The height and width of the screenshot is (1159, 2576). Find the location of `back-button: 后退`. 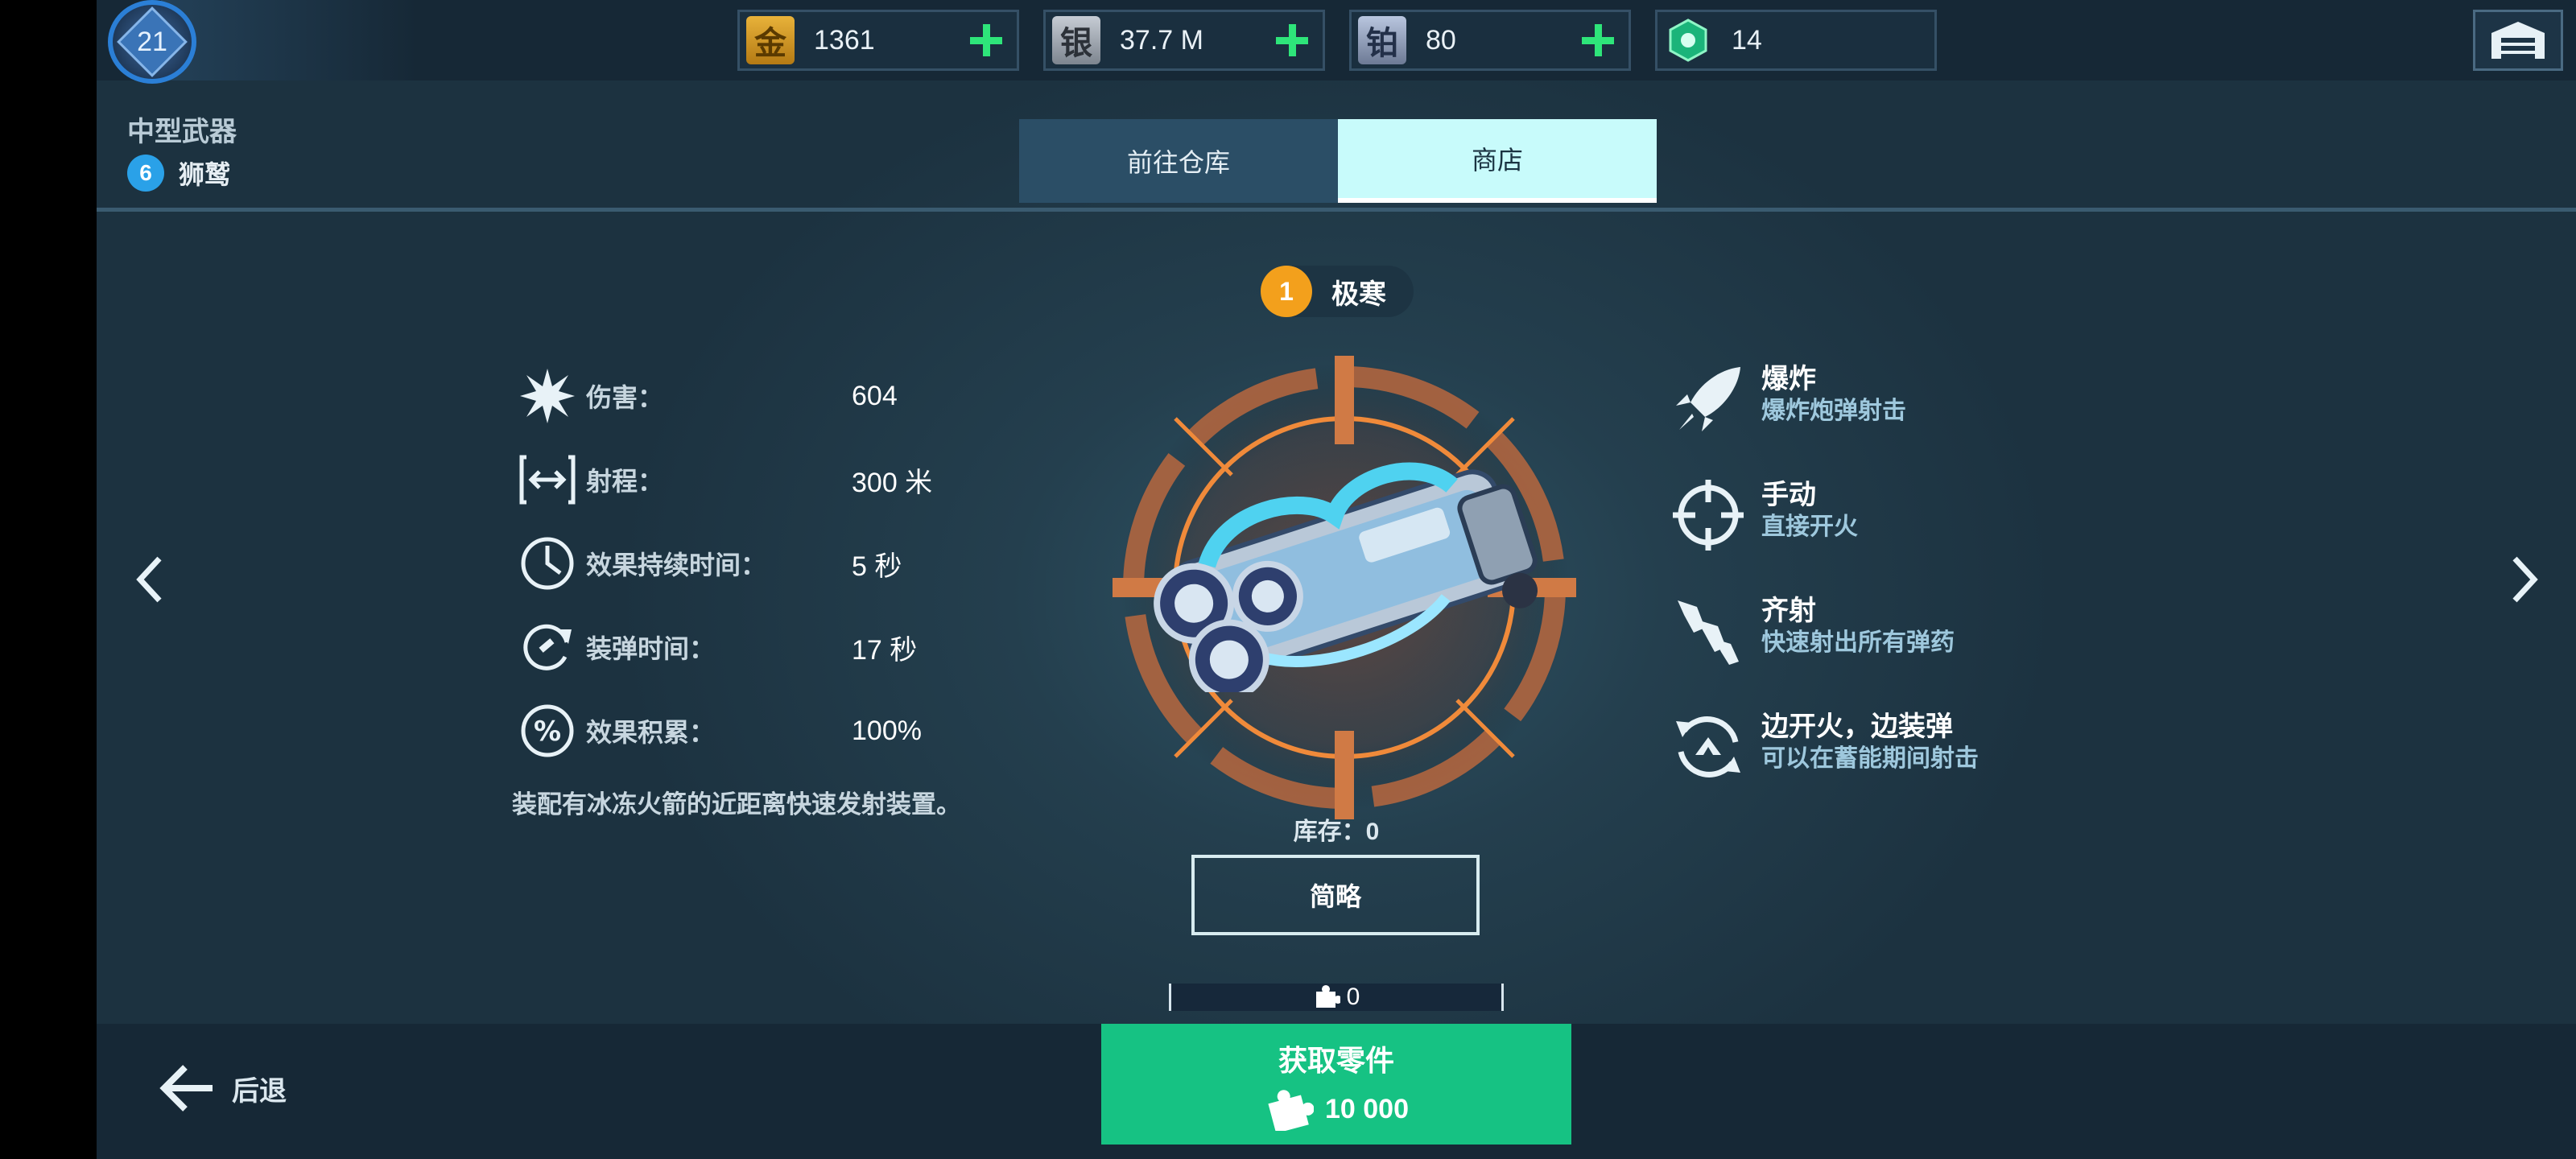

back-button: 后退 is located at coordinates (222, 1088).